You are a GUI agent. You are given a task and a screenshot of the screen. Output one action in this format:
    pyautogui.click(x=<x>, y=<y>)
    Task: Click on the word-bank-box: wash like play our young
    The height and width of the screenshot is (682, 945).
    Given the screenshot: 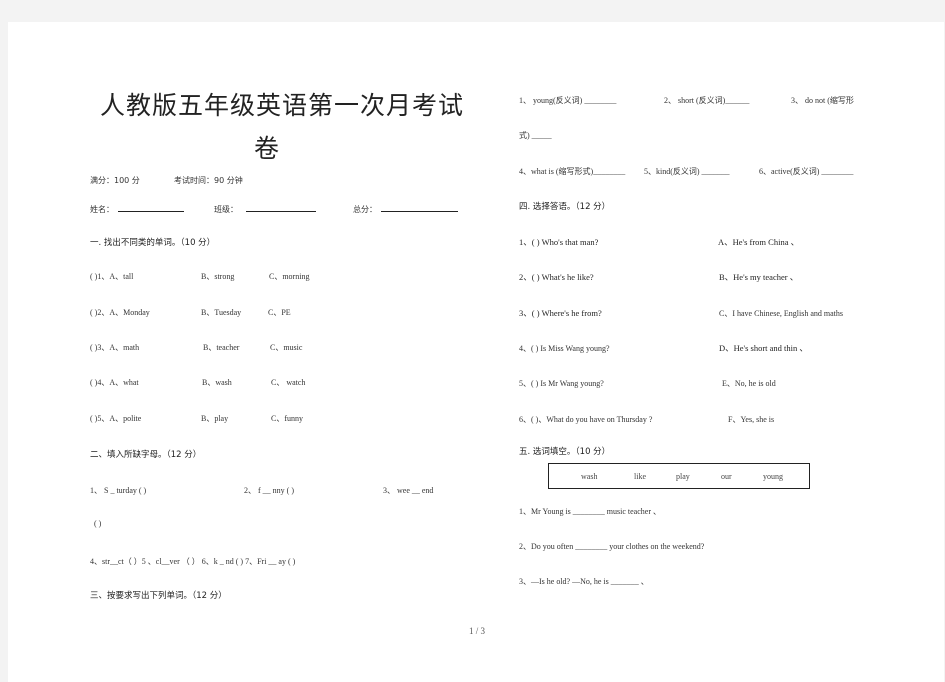 What is the action you would take?
    pyautogui.click(x=679, y=476)
    